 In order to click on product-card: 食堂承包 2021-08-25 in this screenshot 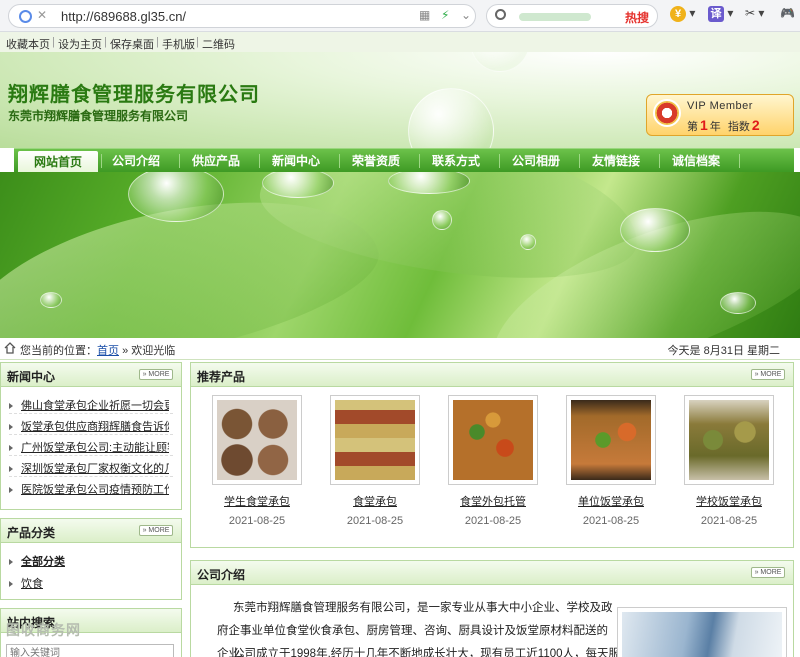, I will do `click(375, 461)`.